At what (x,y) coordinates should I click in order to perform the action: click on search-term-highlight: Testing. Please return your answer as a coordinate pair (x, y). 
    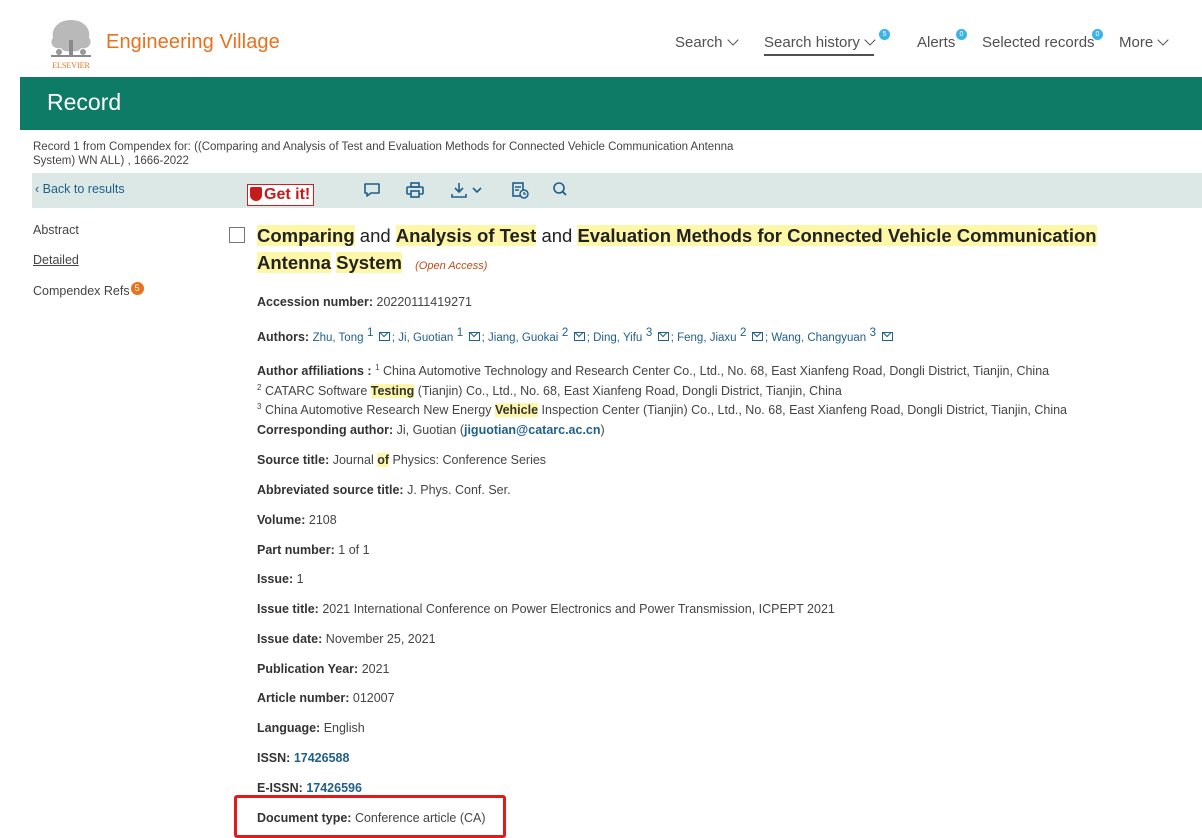
    Looking at the image, I should click on (392, 390).